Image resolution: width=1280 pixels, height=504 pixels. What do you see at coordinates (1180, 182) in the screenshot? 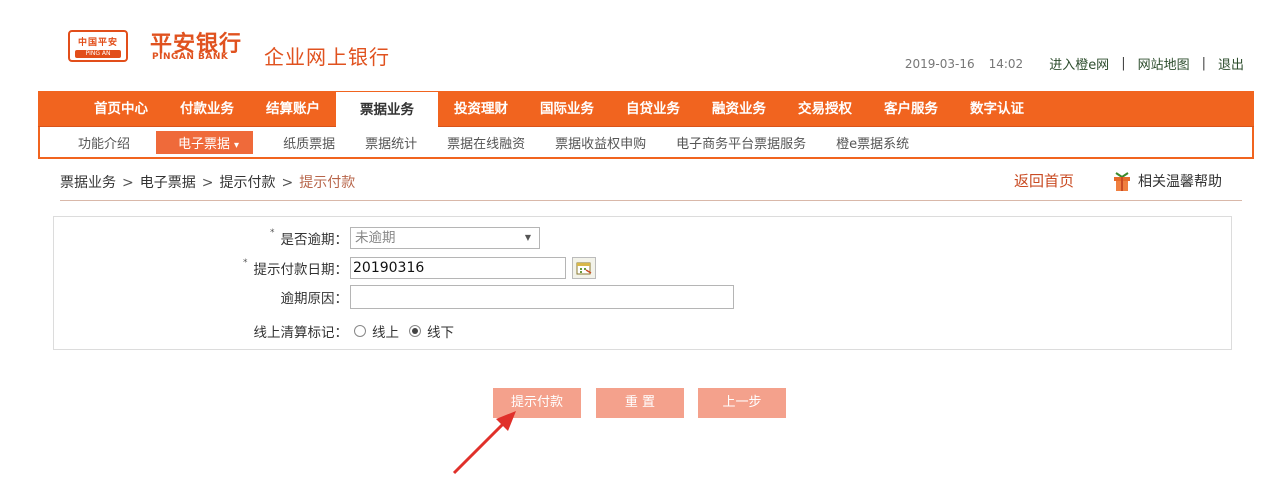
I see `help-link-label: 相关温馨帮助` at bounding box center [1180, 182].